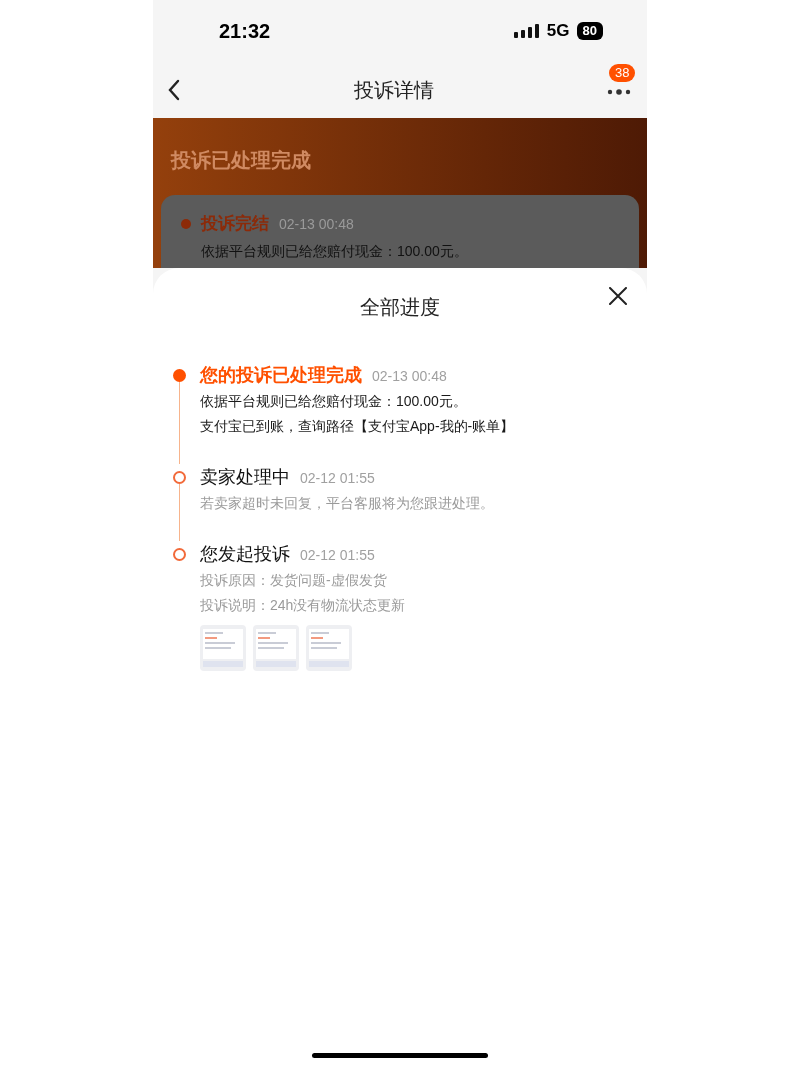 Image resolution: width=800 pixels, height=1067 pixels. I want to click on step-detail: 投诉说明：24h没有物流状态更新, so click(303, 605).